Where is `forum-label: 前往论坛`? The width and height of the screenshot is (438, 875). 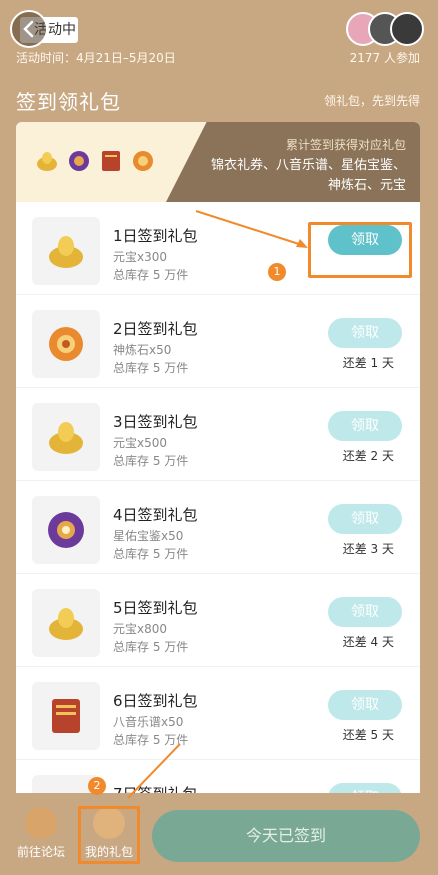
forum-label: 前往论坛 is located at coordinates (40, 852).